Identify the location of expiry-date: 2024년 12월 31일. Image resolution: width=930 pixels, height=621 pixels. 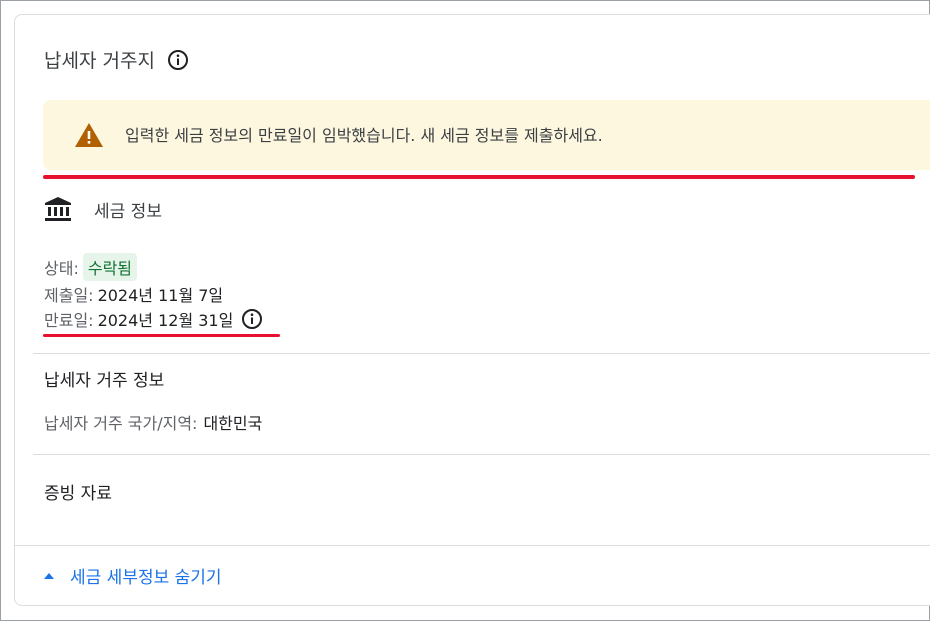
(165, 320).